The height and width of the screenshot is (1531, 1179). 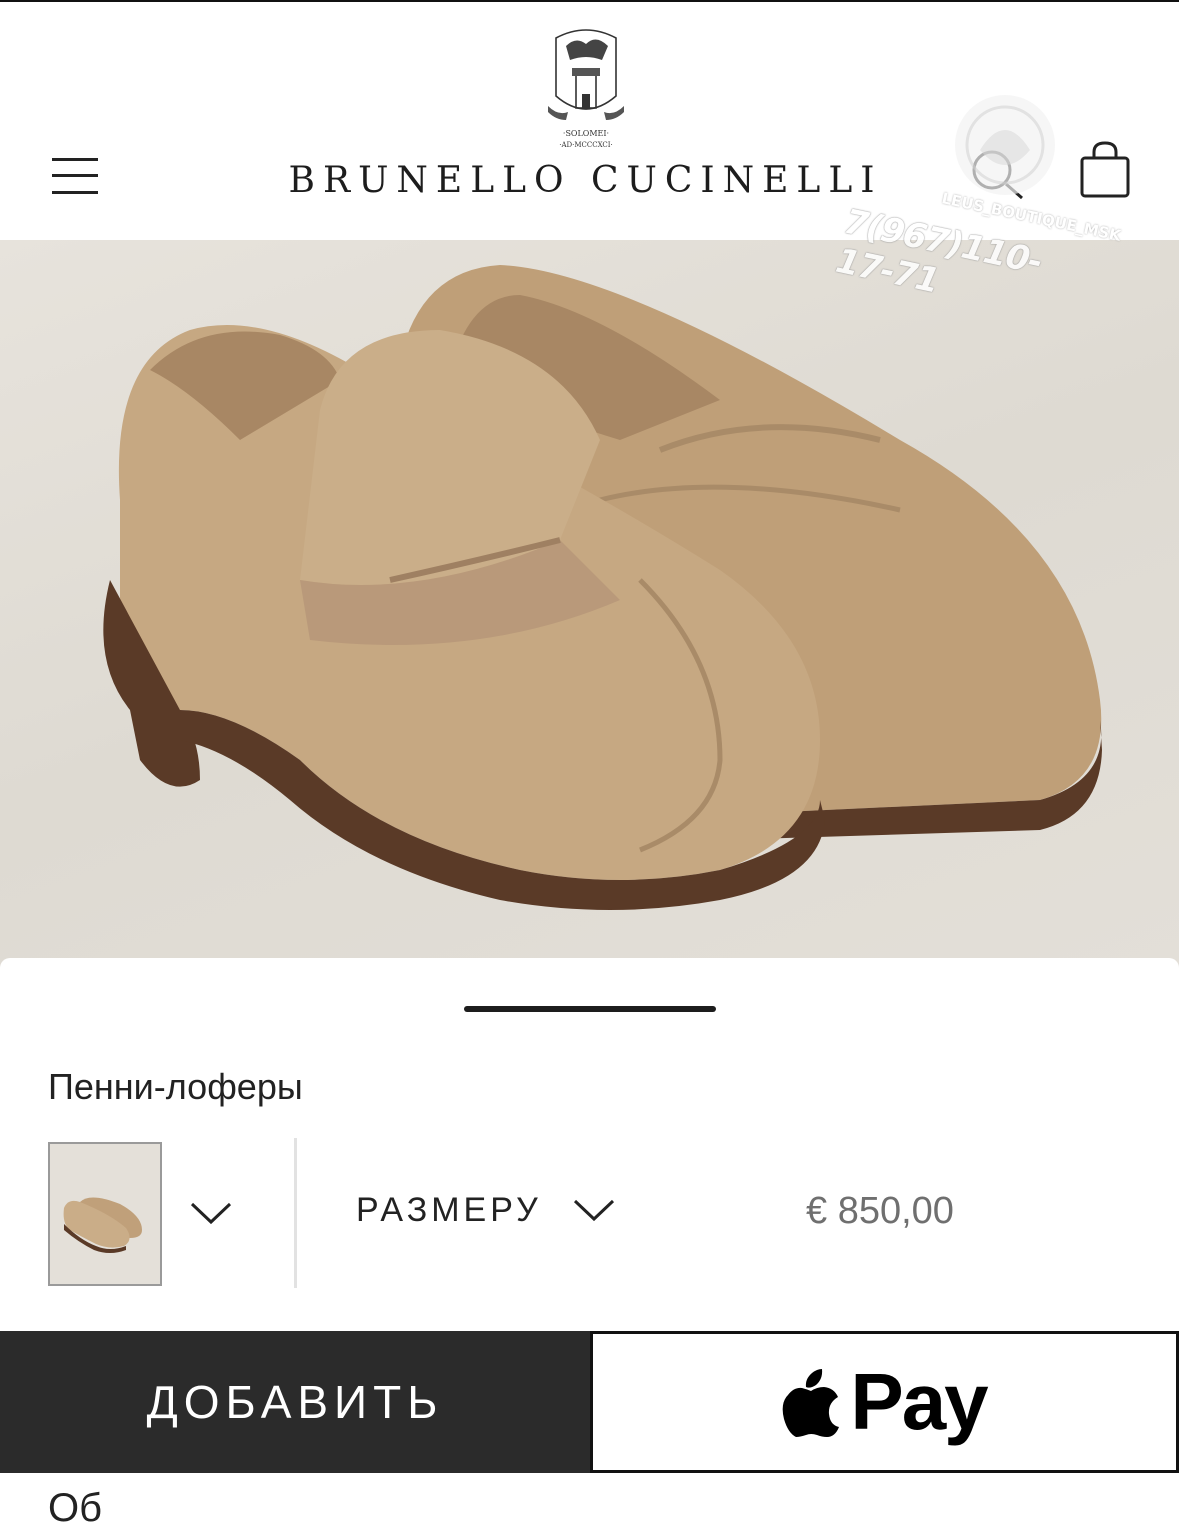 I want to click on crest-line-2: ·AD·MCCCXCI·, so click(x=586, y=145).